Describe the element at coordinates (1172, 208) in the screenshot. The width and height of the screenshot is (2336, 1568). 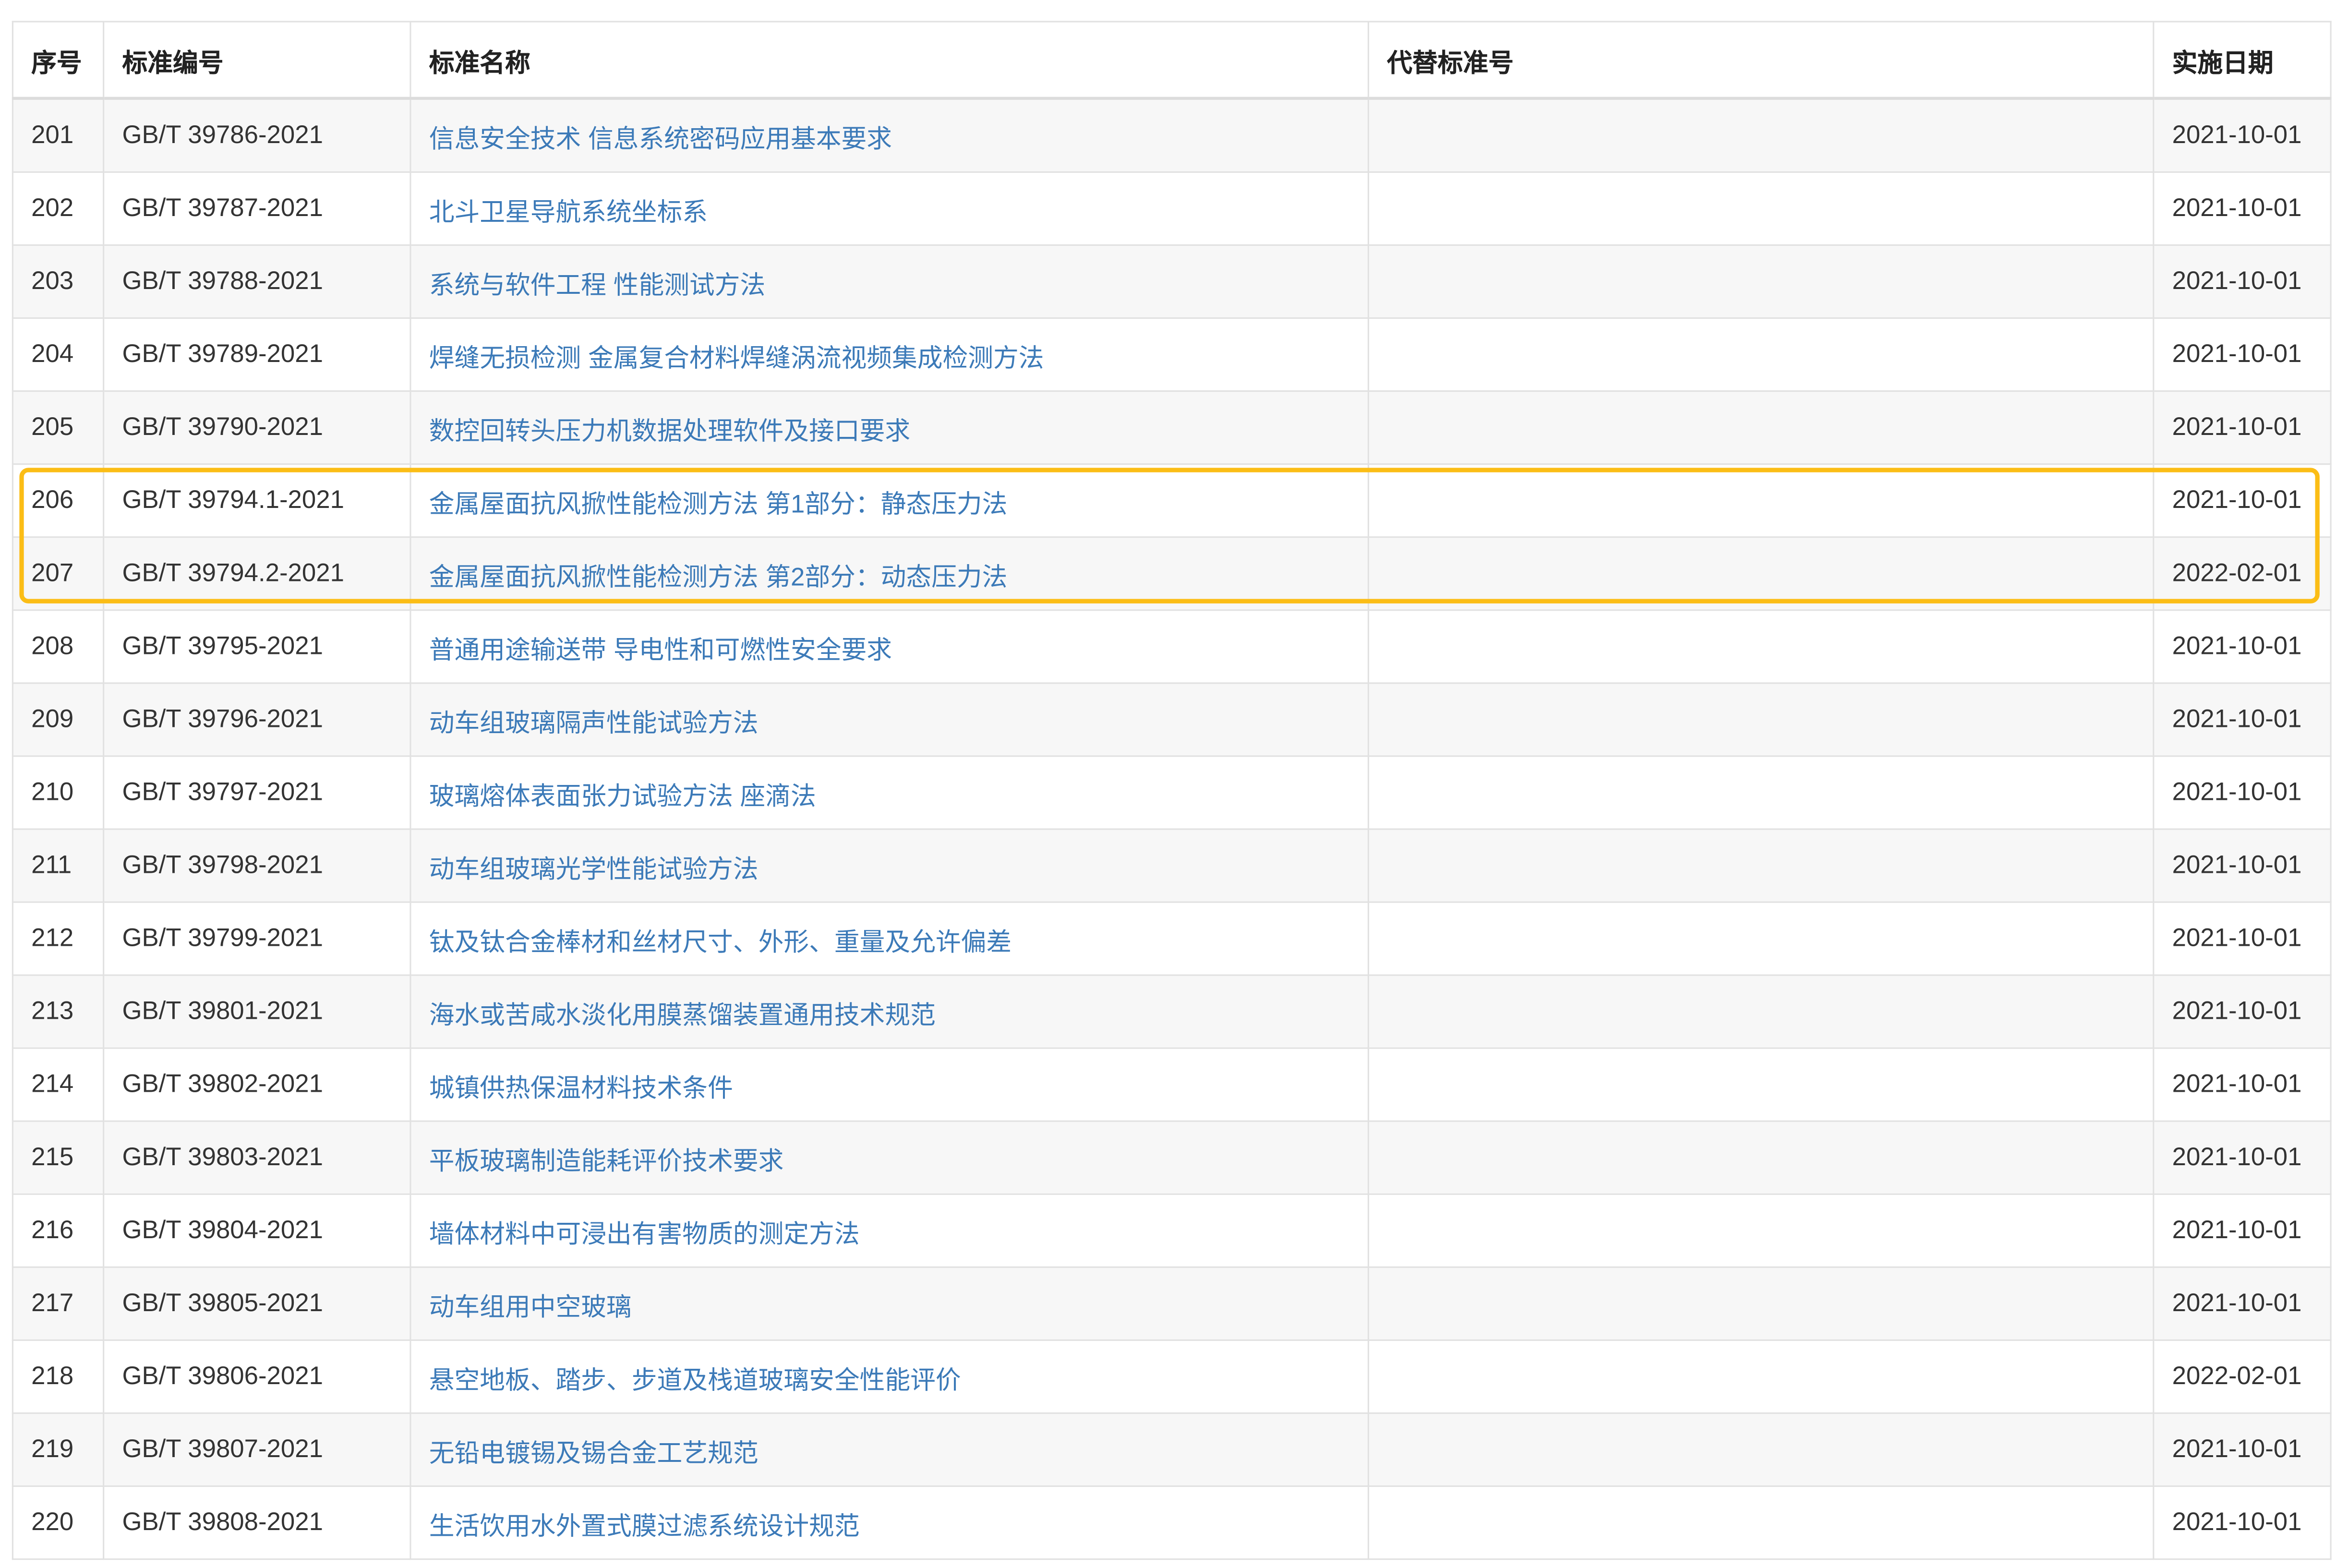
I see `table-row: 202 GB/T 39787-2021 北斗卫星导航系统坐标系 2021-10-01` at that location.